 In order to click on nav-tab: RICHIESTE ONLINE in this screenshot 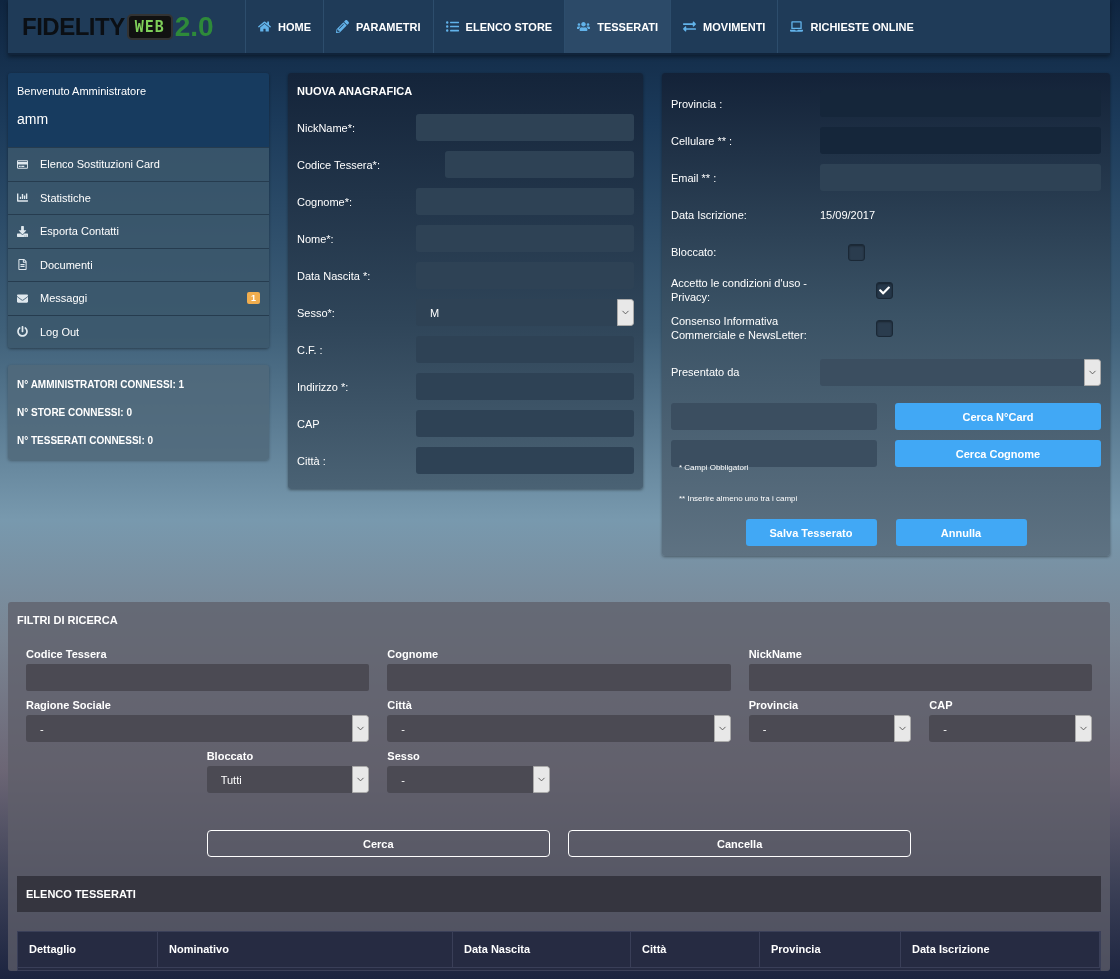, I will do `click(851, 26)`.